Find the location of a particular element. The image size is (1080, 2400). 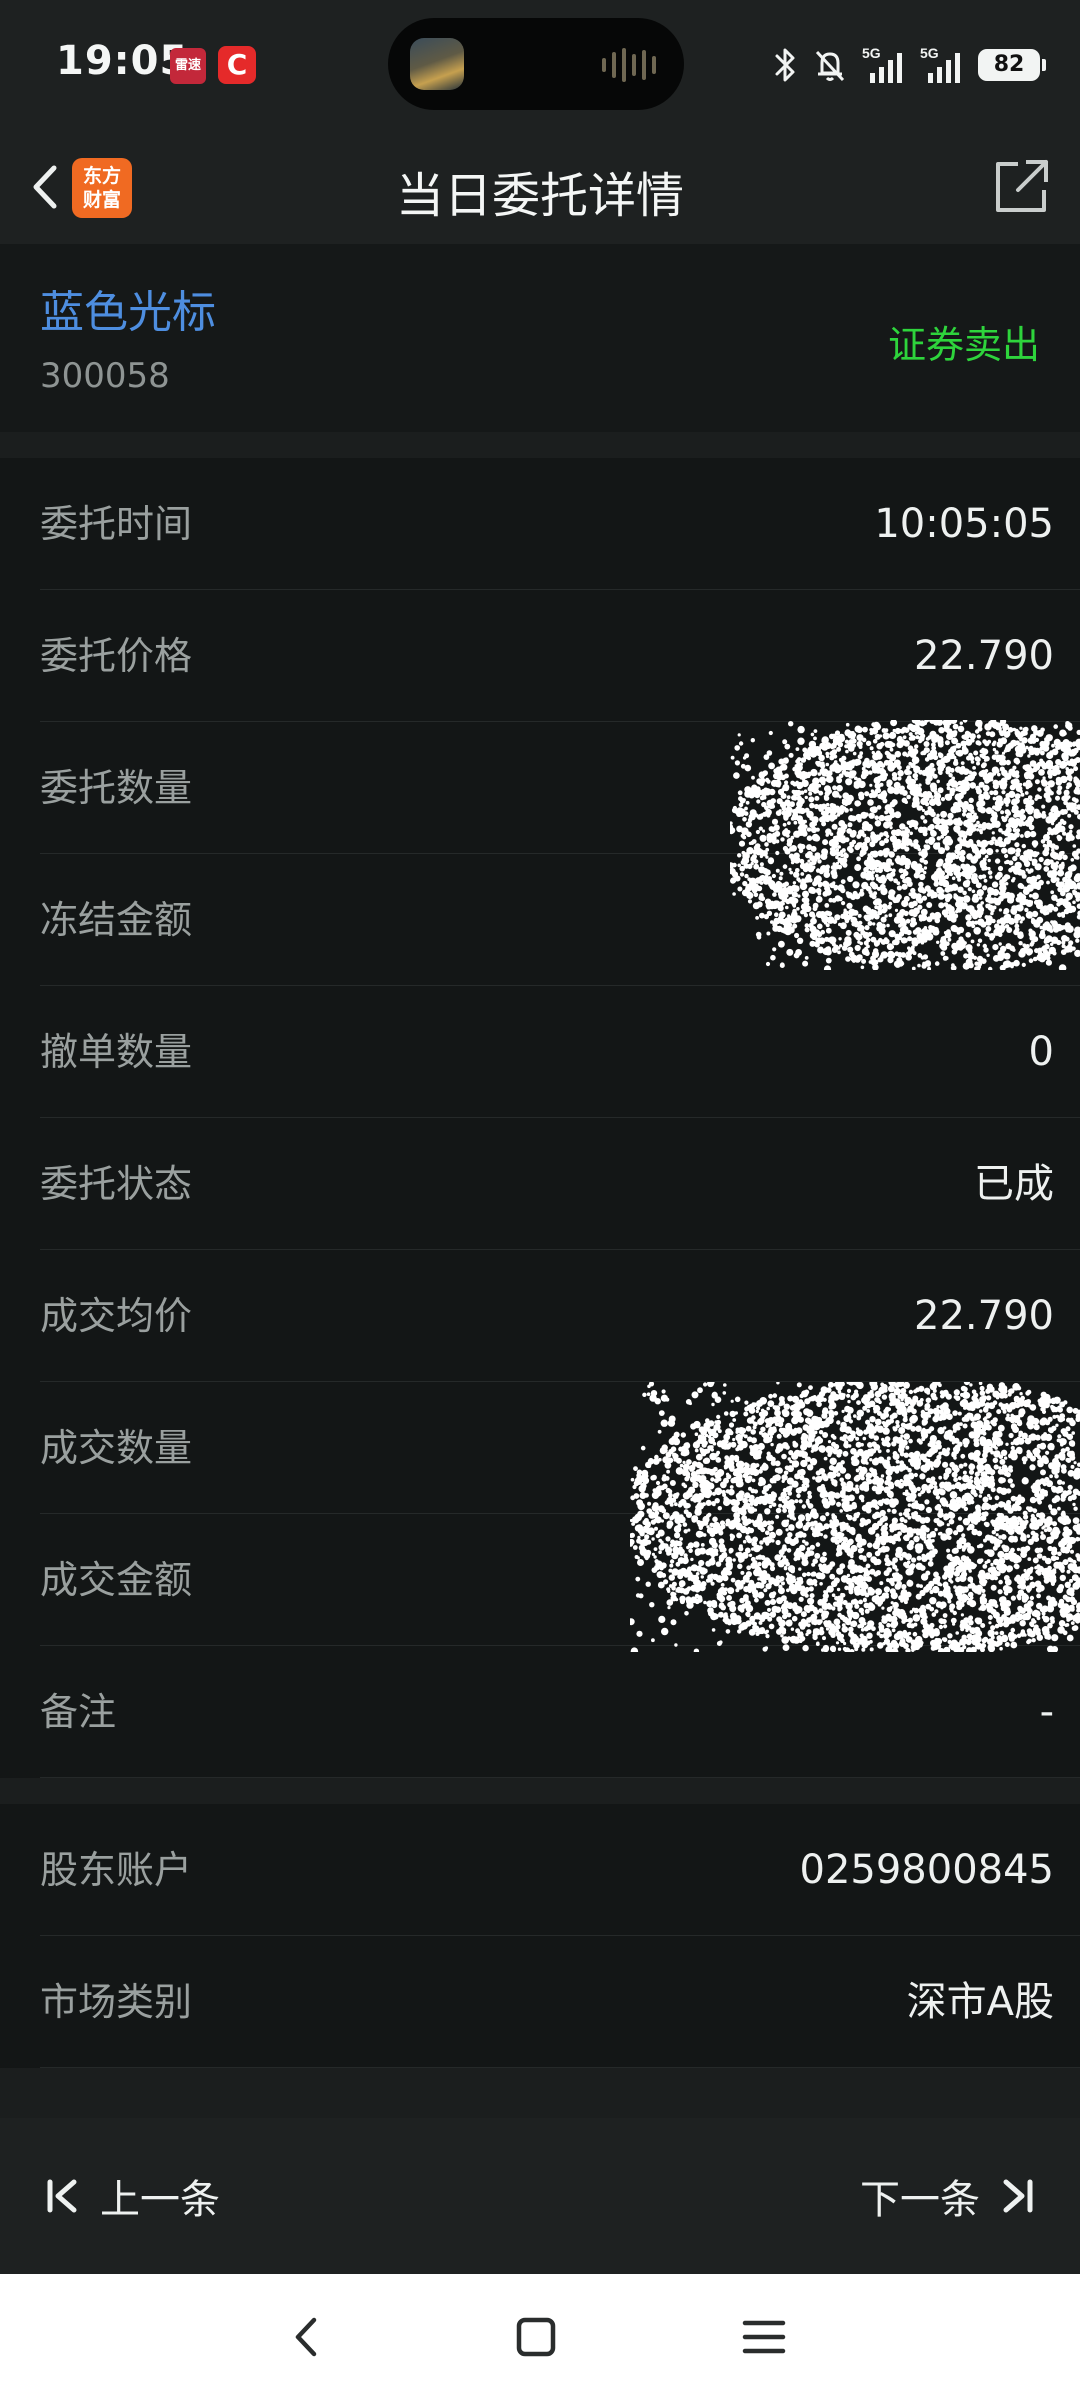

detail-label: 市场类别 is located at coordinates (116, 2002).